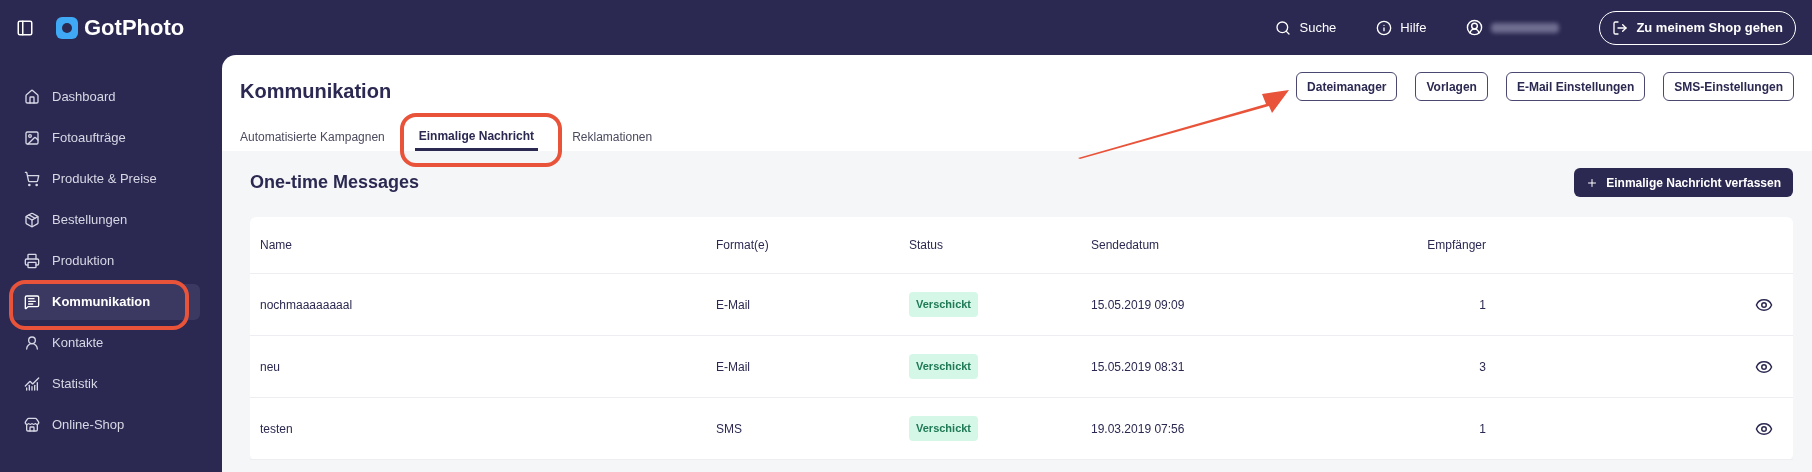 This screenshot has height=472, width=1812. I want to click on compose-button: Einmalige Nachricht verfassen, so click(1683, 182).